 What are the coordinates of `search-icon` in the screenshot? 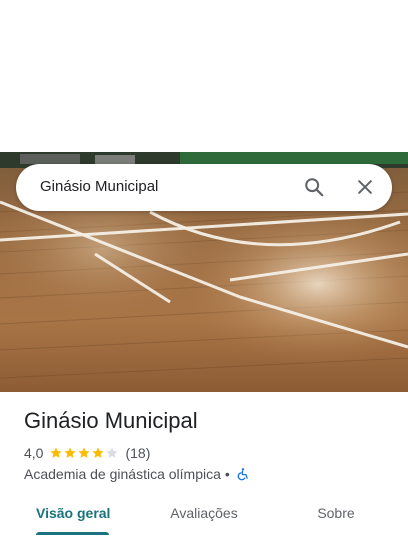 It's located at (314, 187).